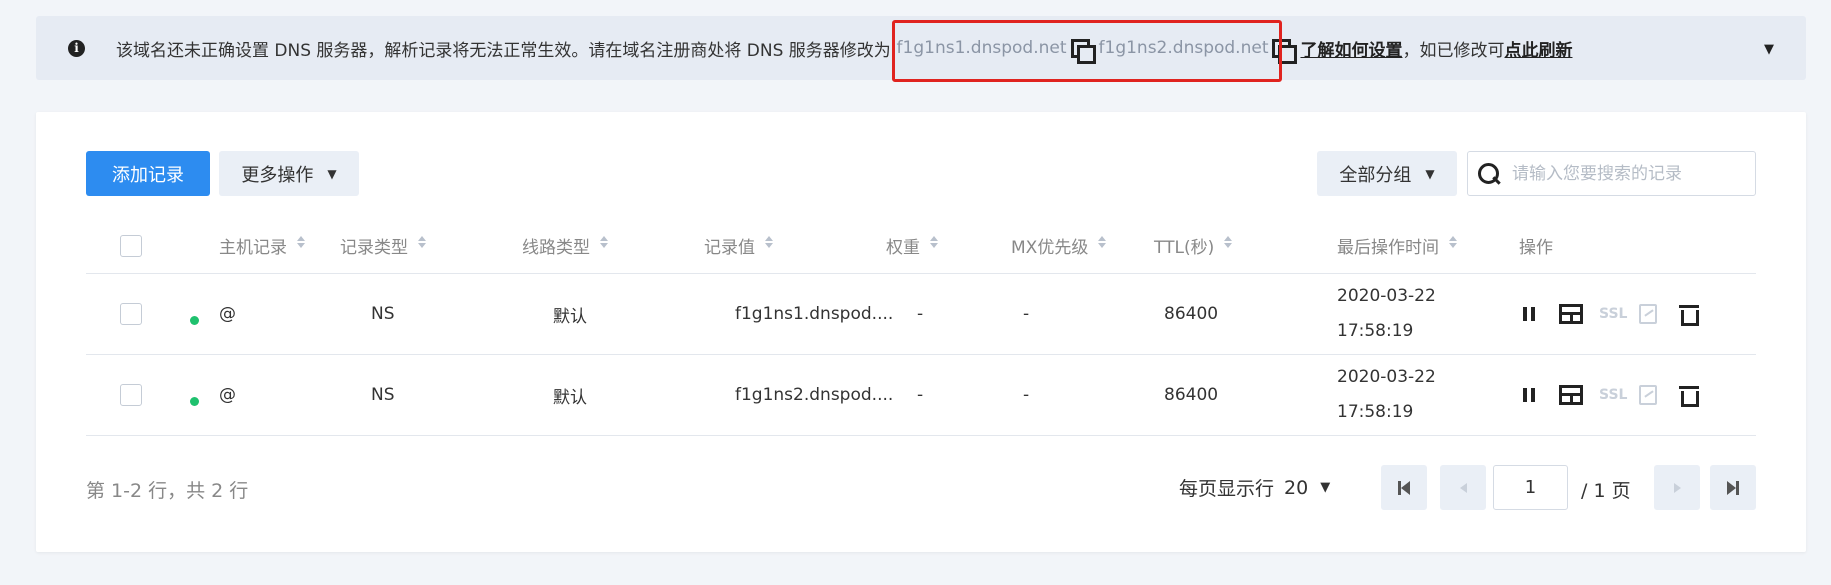  I want to click on nameserver-1: f1g1ns1.dnspod.net, so click(981, 48).